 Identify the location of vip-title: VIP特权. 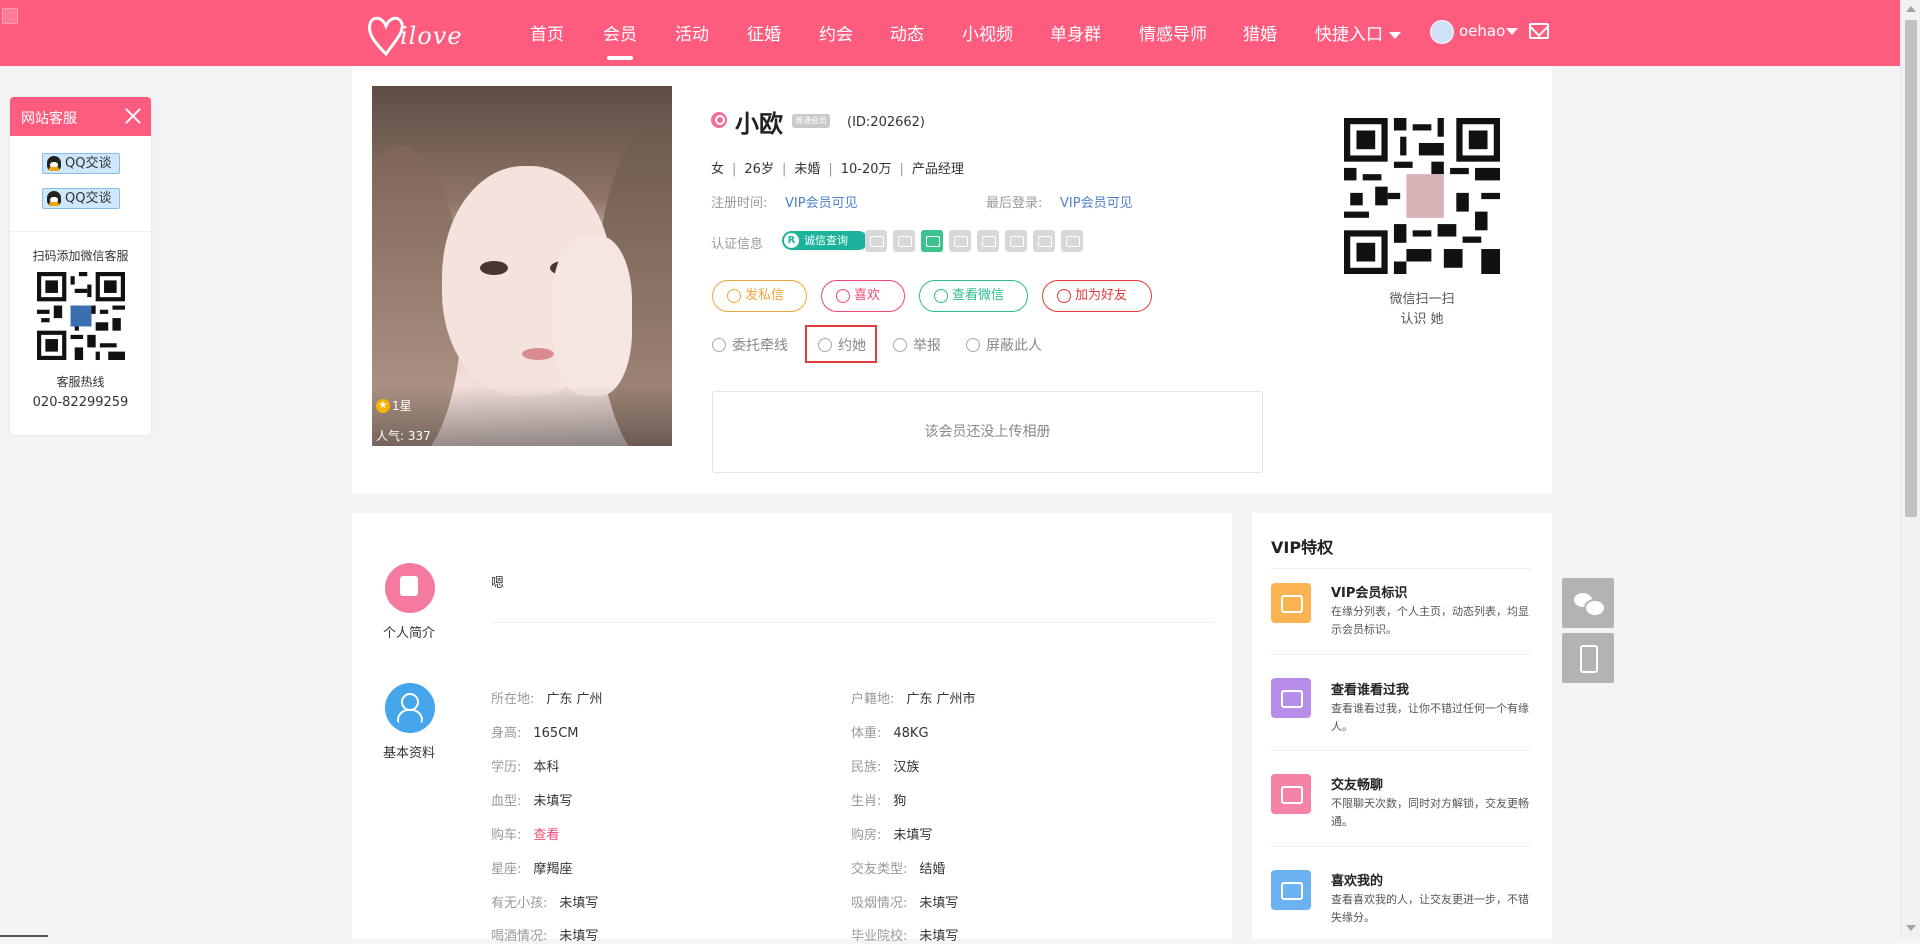
(1302, 547).